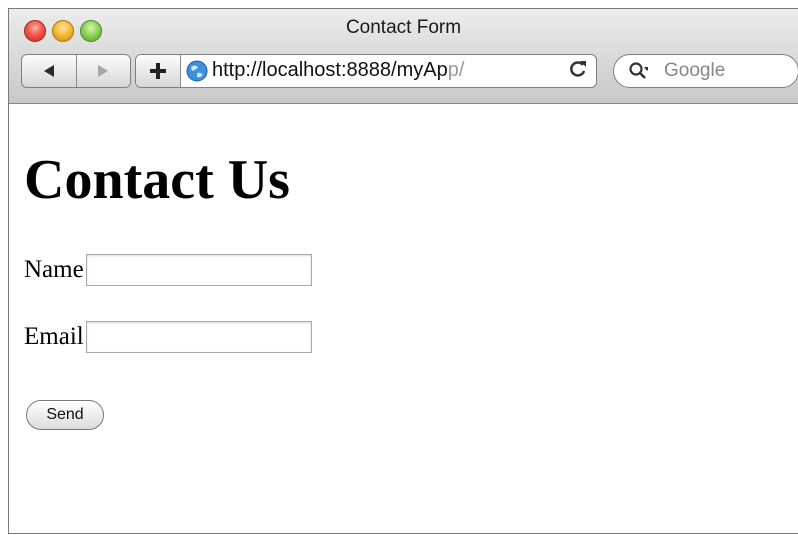 The width and height of the screenshot is (798, 535). Describe the element at coordinates (54, 269) in the screenshot. I see `name-label: Name` at that location.